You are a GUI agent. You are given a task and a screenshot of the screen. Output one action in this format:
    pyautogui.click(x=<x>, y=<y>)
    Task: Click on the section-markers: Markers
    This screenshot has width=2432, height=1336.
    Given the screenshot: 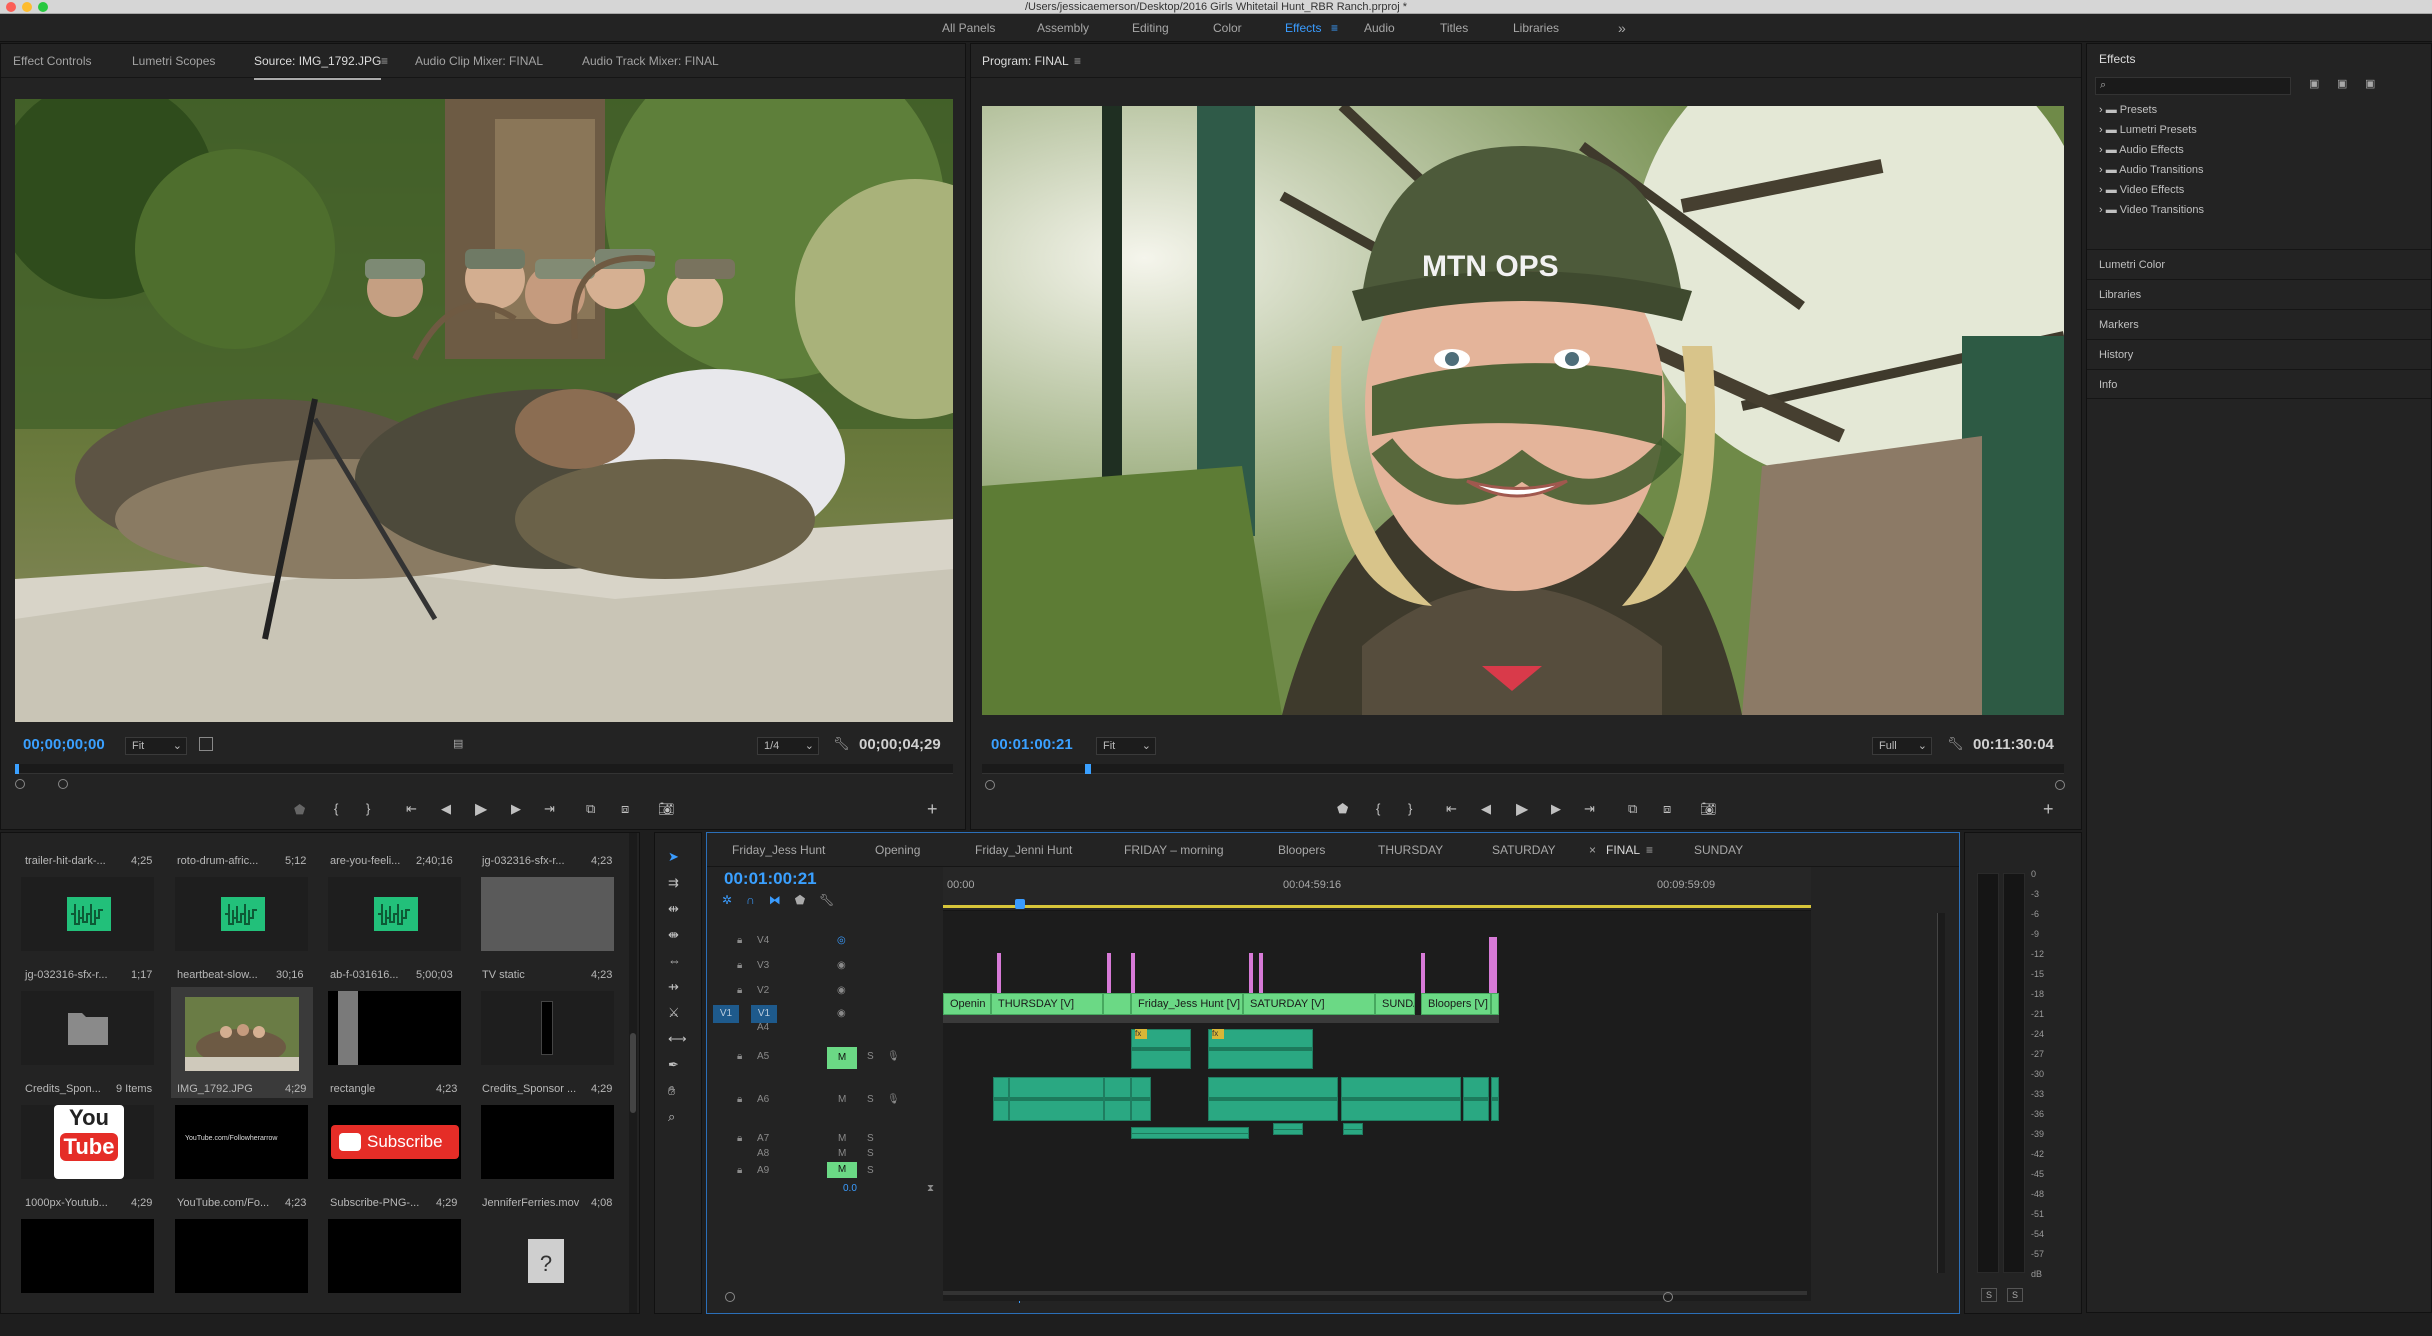 What is the action you would take?
    pyautogui.click(x=2259, y=324)
    